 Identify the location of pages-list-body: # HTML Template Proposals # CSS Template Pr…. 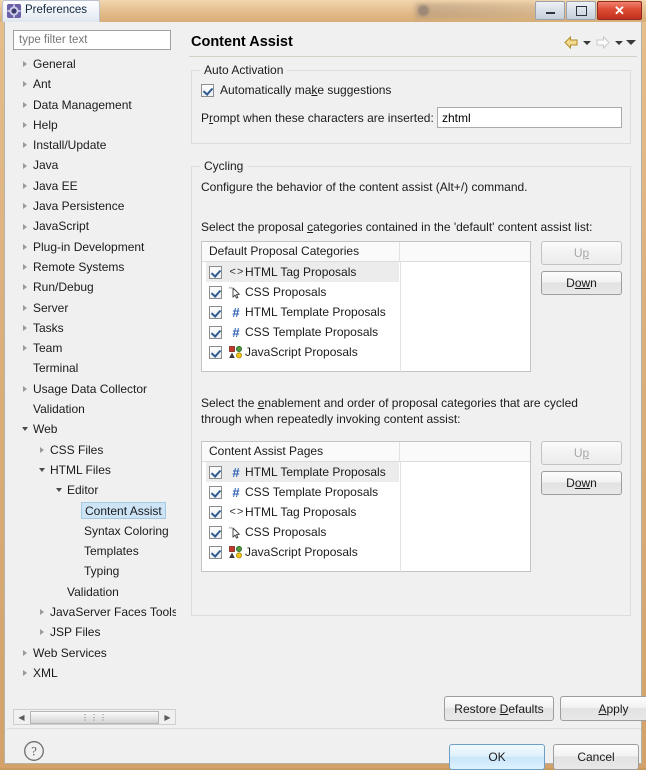
(366, 517).